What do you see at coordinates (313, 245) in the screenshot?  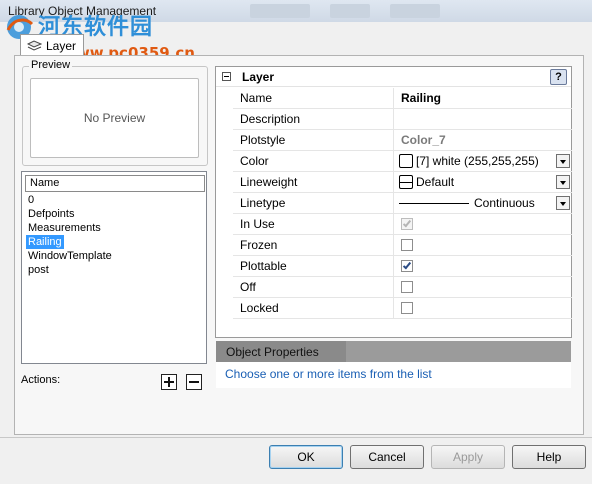 I see `property-label: Frozen` at bounding box center [313, 245].